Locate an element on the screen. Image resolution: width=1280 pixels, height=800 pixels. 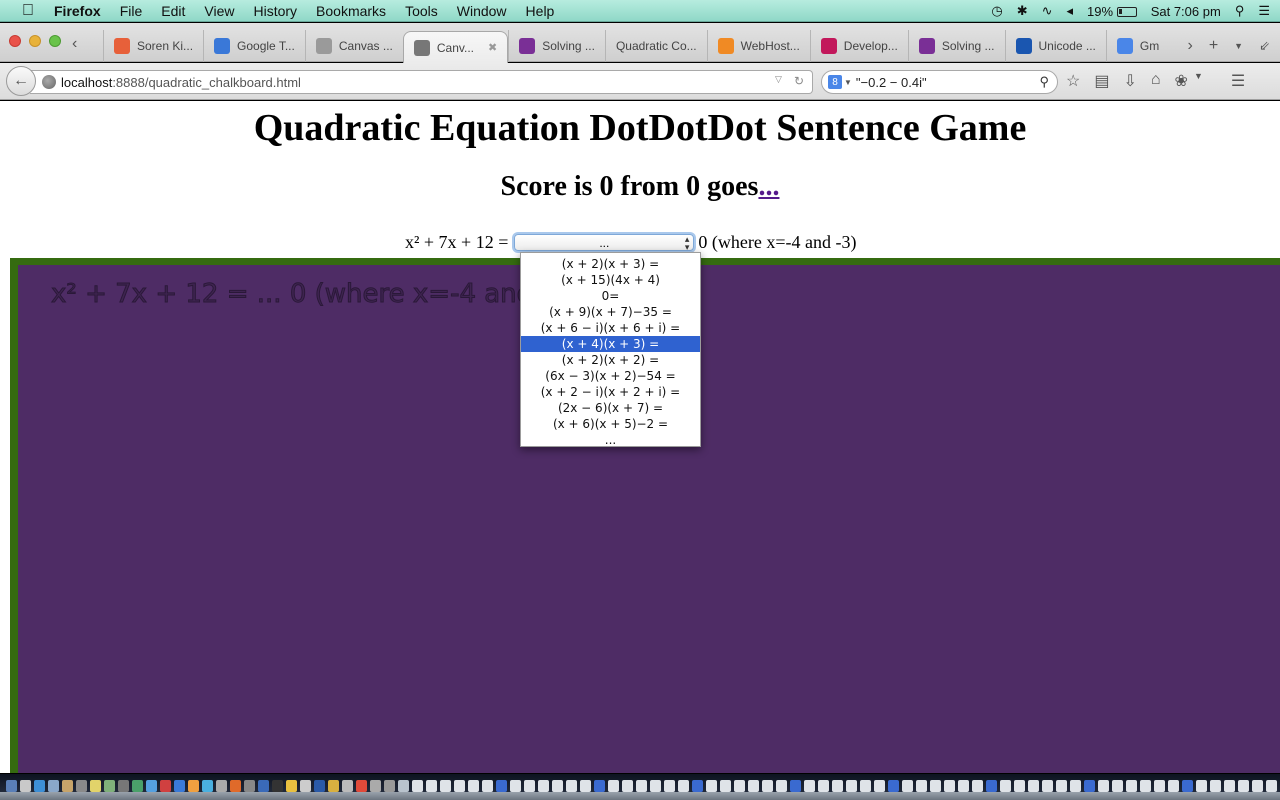
menu-window: Window is located at coordinates (482, 11).